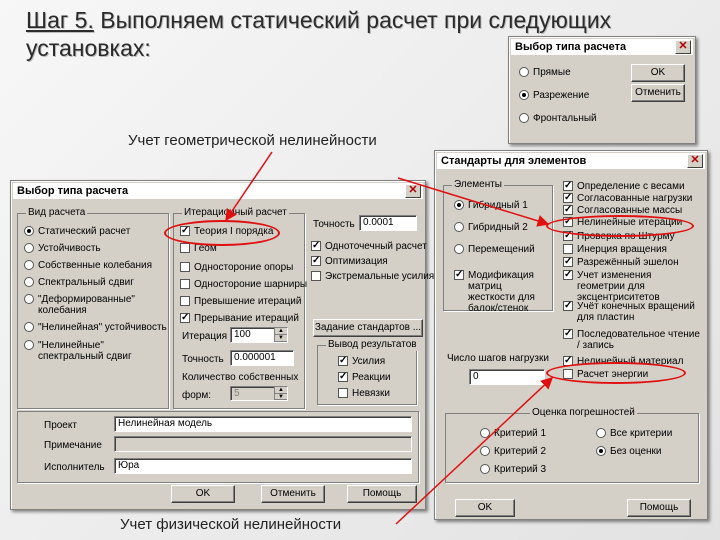 The height and width of the screenshot is (540, 720). Describe the element at coordinates (634, 433) in the screenshot. I see `error-option-1: Все критерии` at that location.